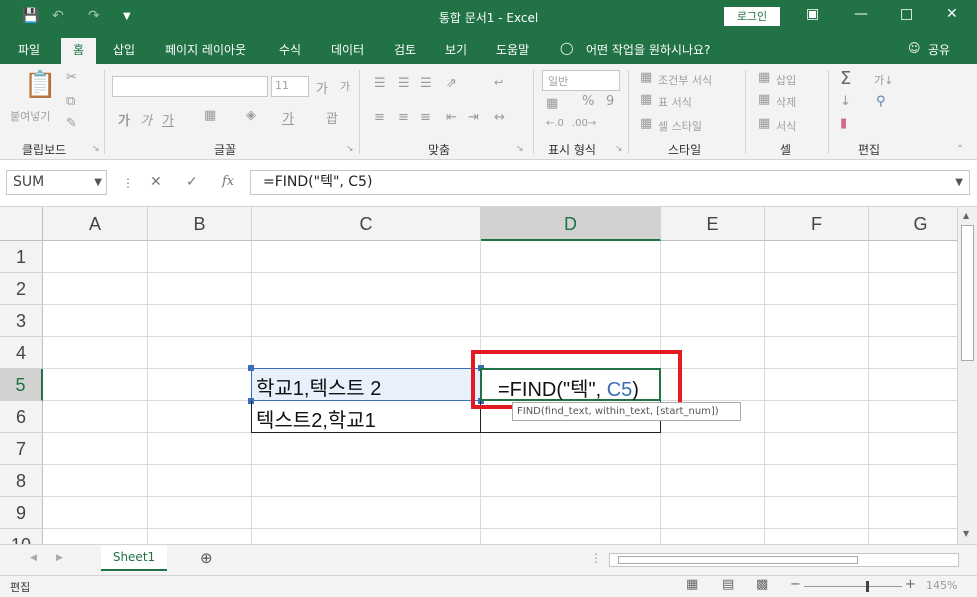  I want to click on row-header-1: 1, so click(21, 257).